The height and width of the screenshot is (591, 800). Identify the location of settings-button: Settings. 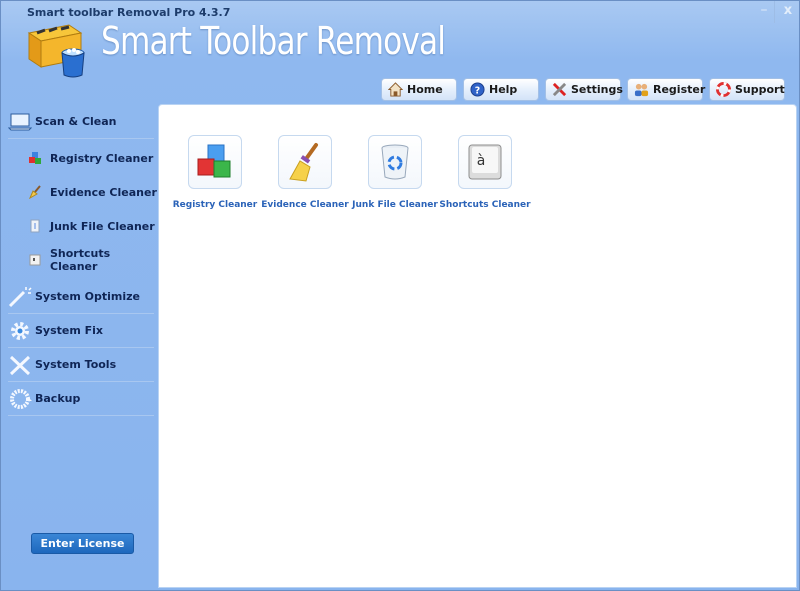
(584, 89).